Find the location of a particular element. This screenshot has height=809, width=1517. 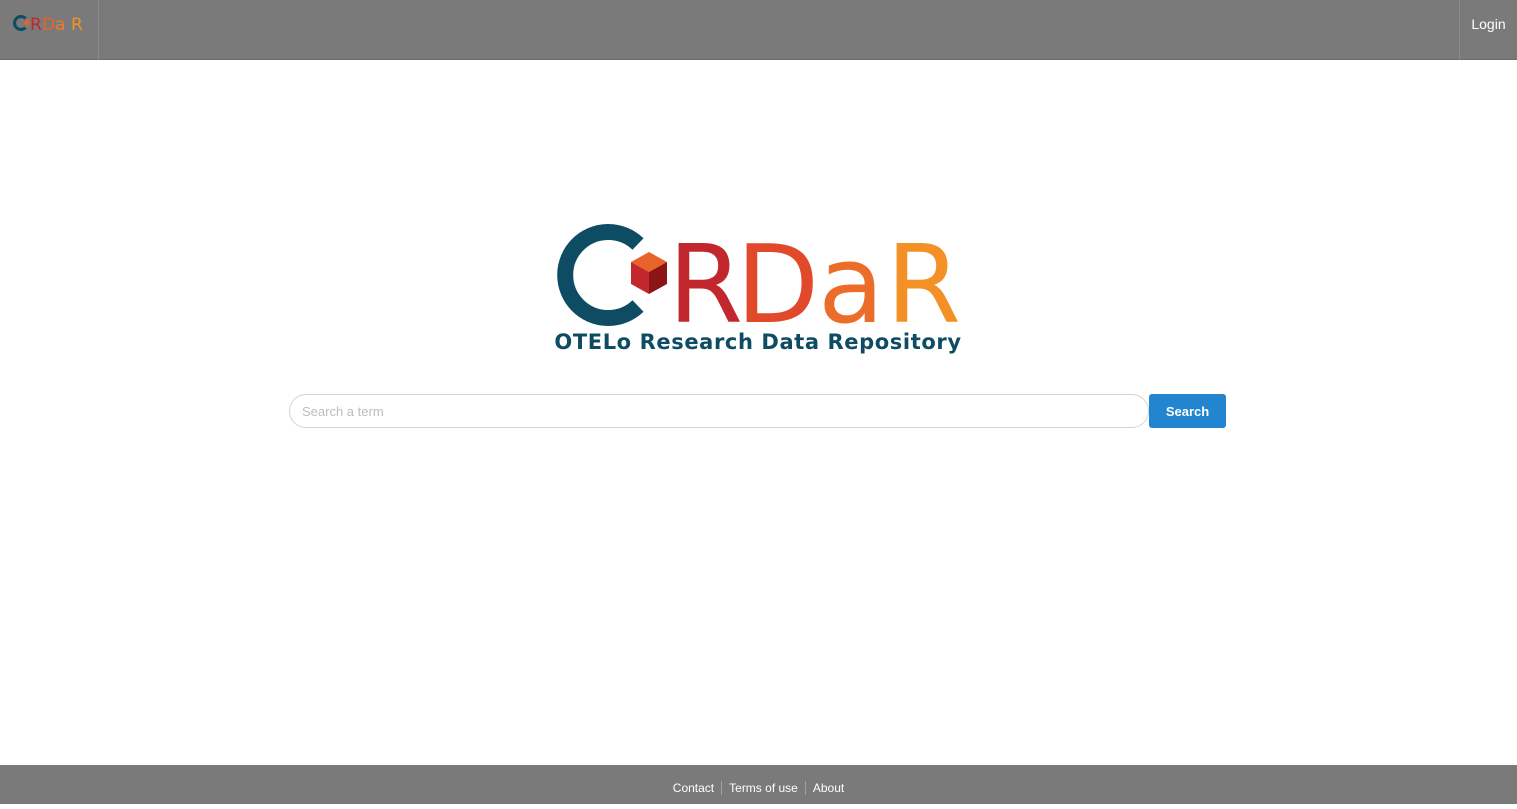

footer-link-terms: Terms of use is located at coordinates (763, 787).